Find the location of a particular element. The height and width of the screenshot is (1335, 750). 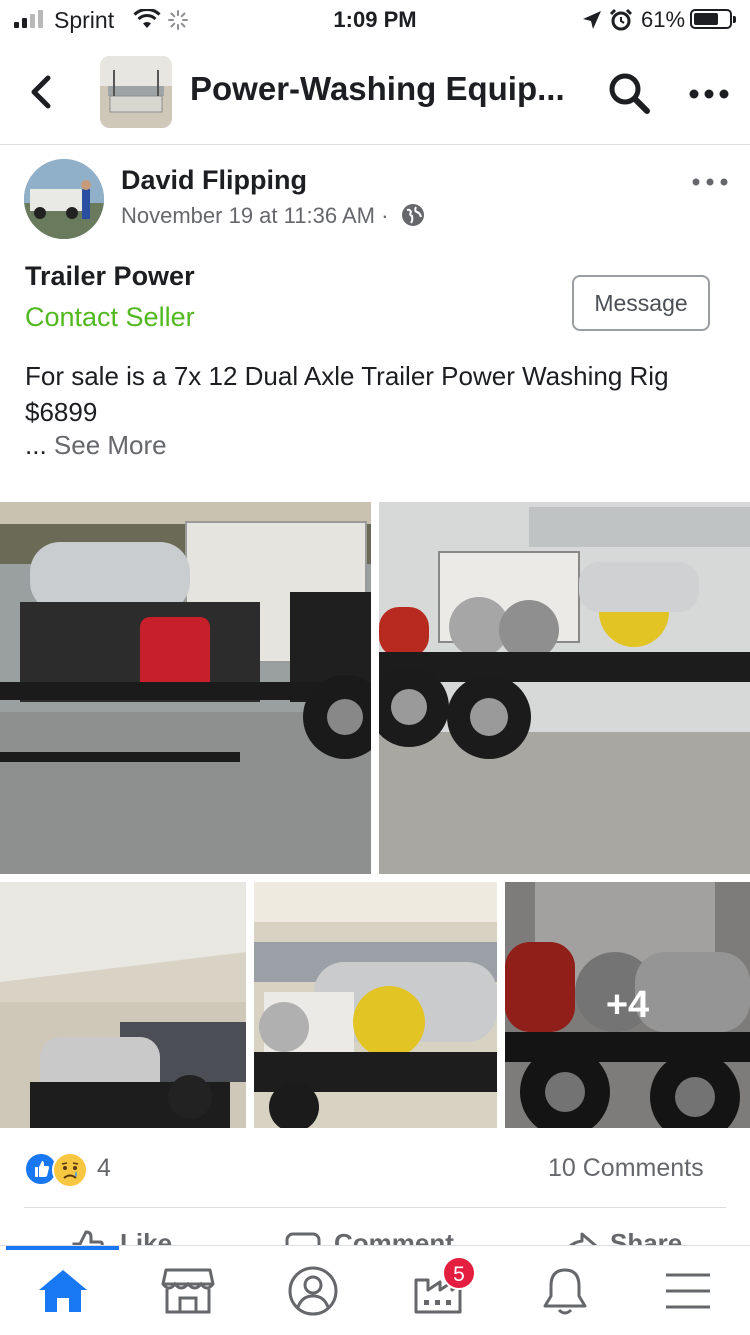

location-arrow-icon is located at coordinates (592, 20).